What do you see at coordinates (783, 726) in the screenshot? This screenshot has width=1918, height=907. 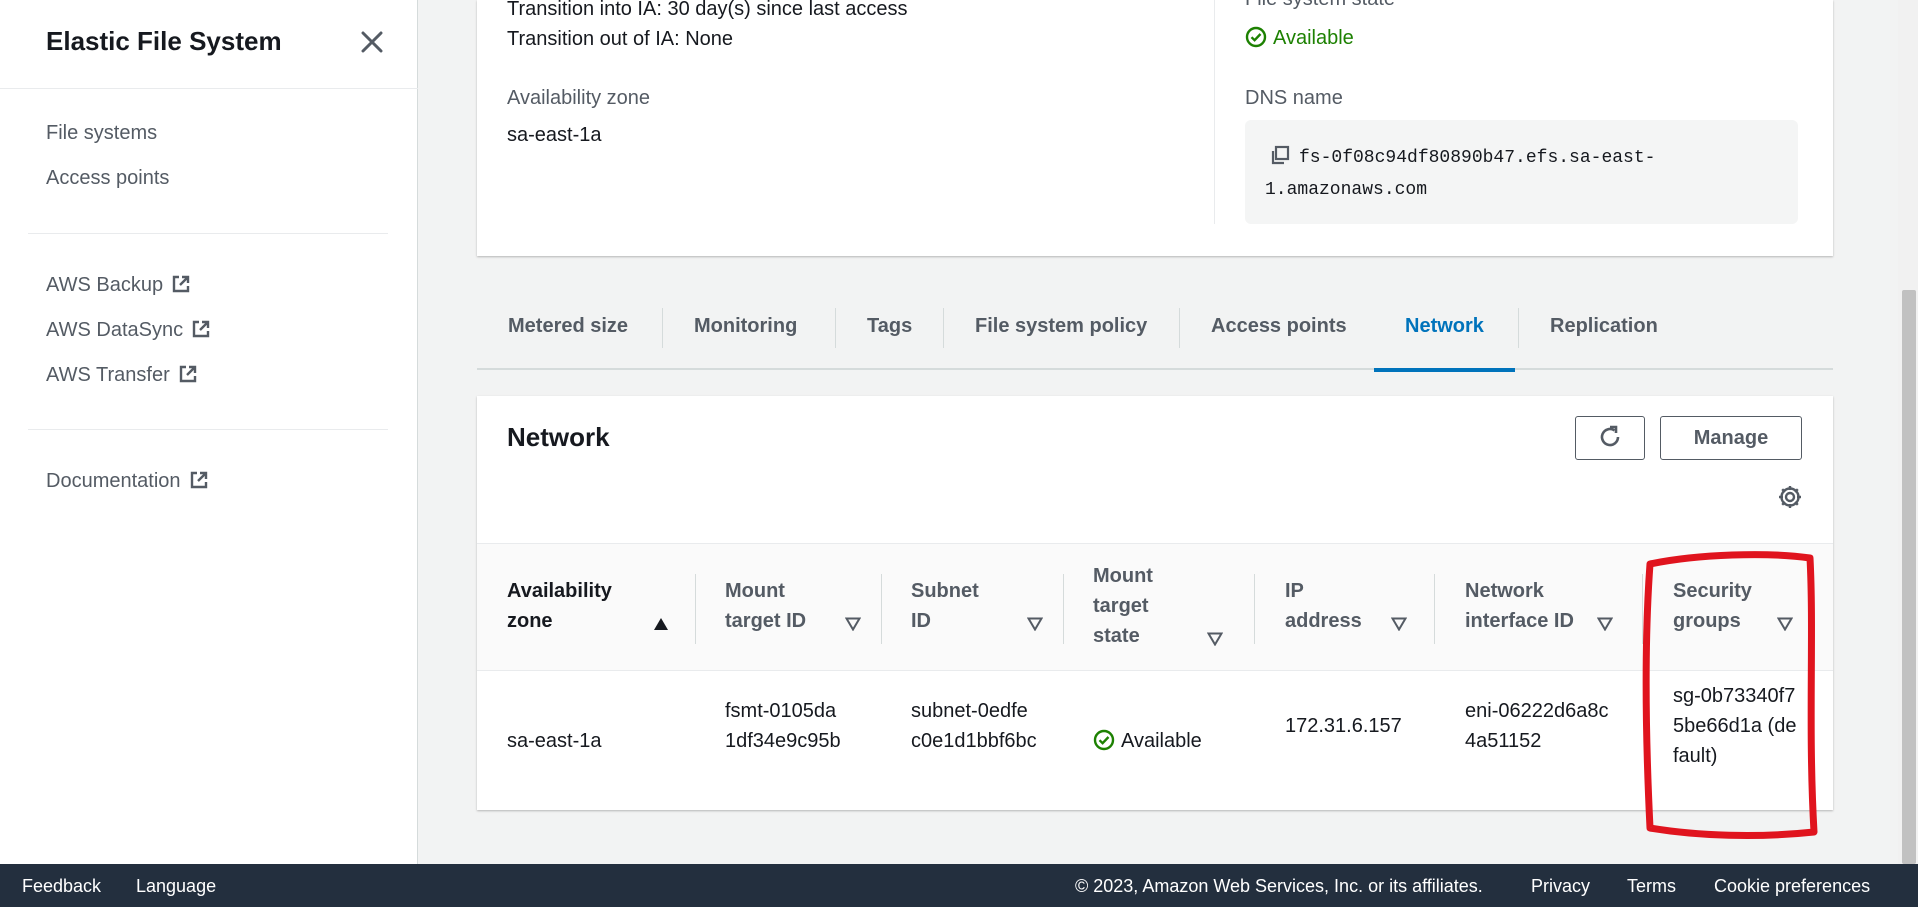 I see `cell-mount-target-id: fsmt-0105da1df34e9c95b` at bounding box center [783, 726].